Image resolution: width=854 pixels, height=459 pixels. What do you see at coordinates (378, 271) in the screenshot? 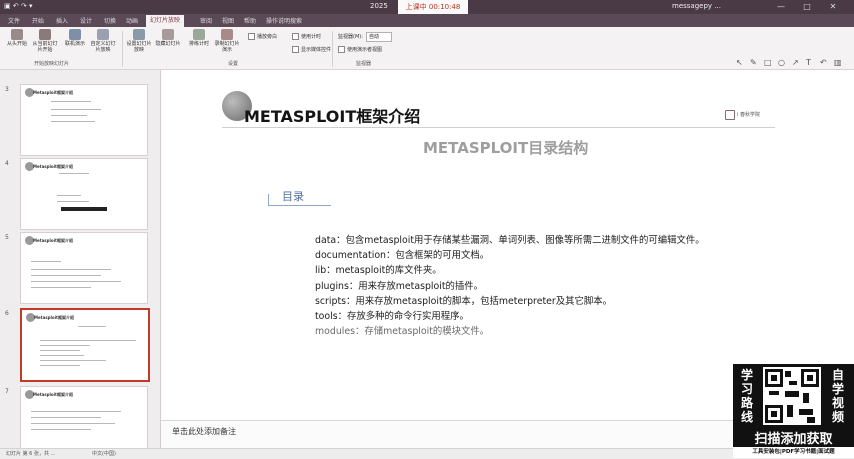
I see `list-item: lib：metasploit的库文件夹。` at bounding box center [378, 271].